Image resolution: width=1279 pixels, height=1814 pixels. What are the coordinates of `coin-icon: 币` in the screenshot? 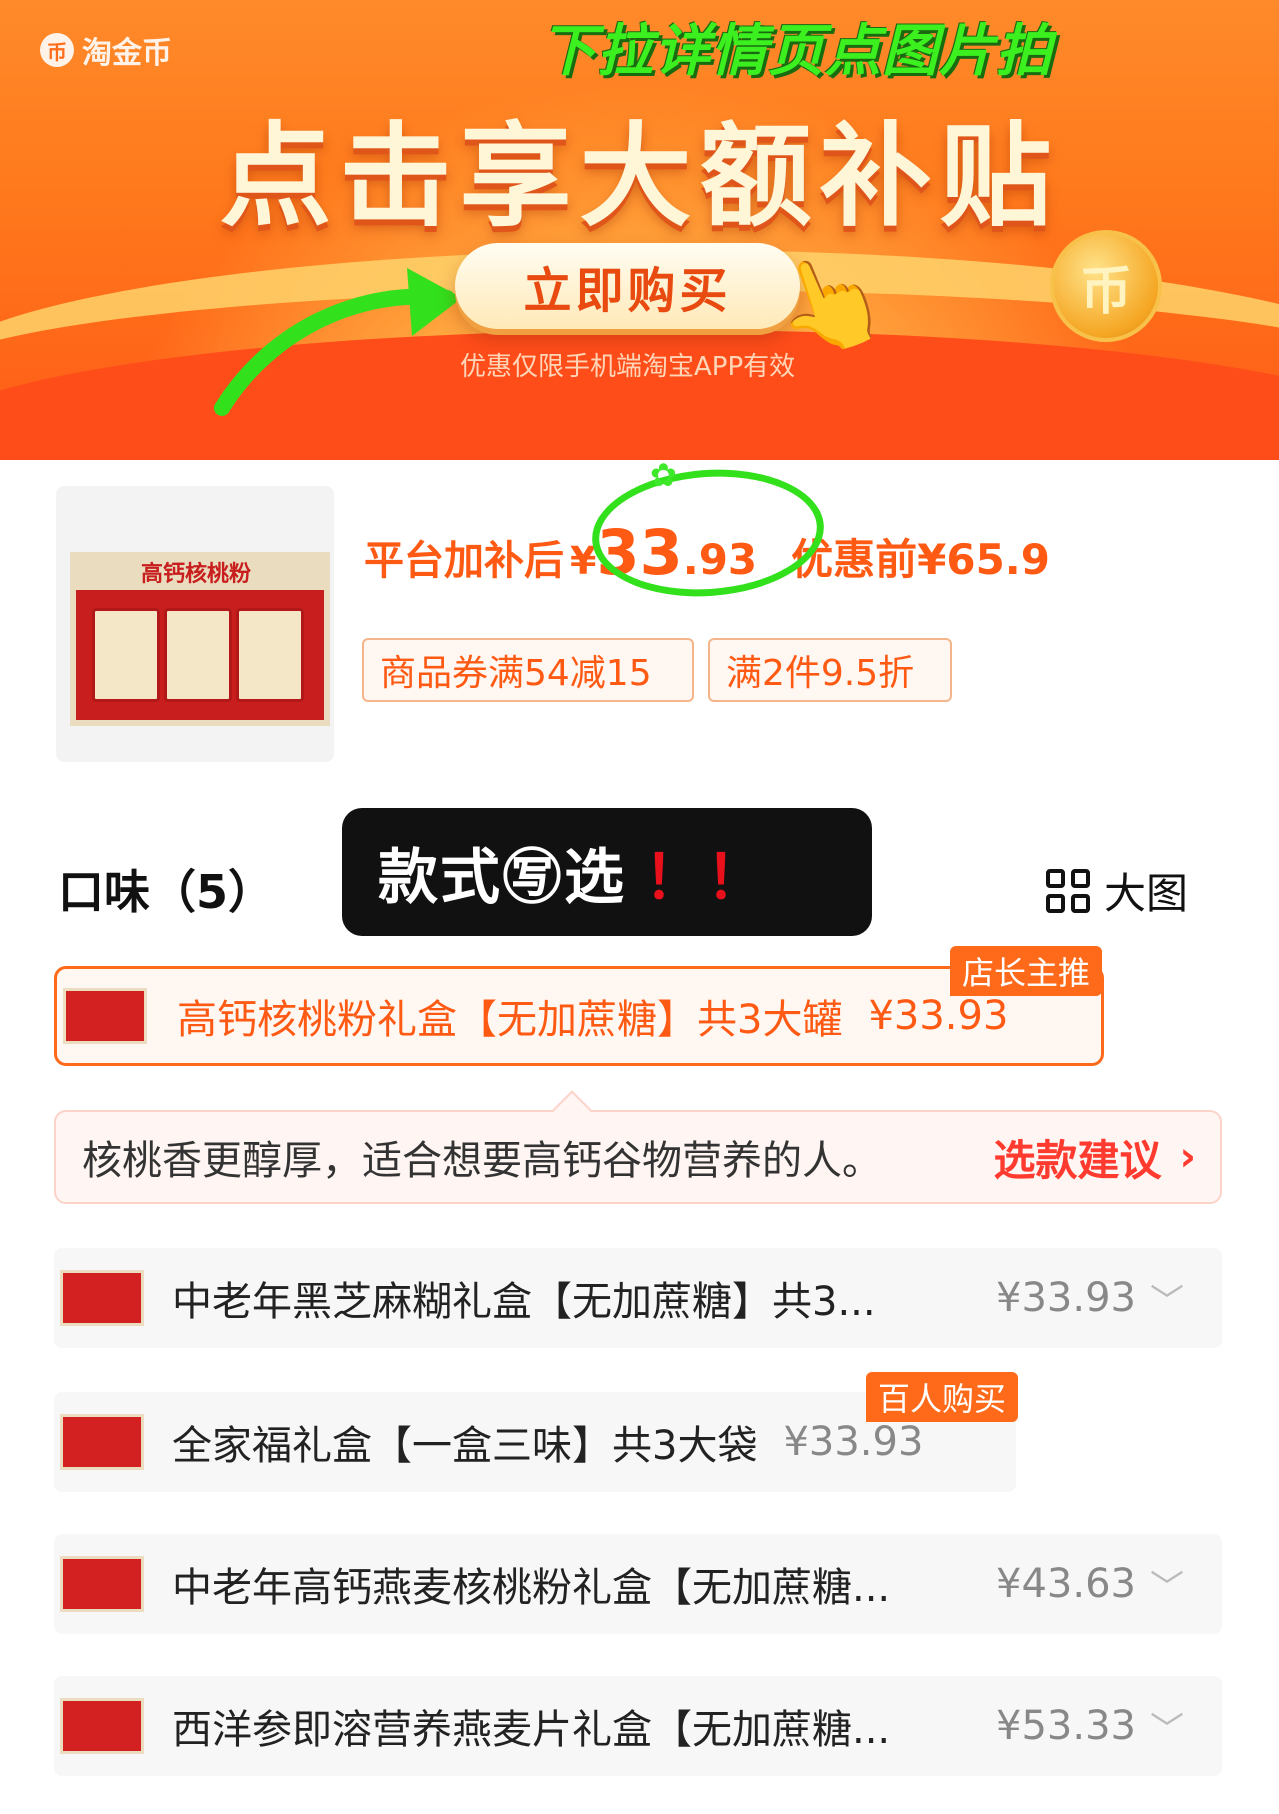 It's located at (57, 50).